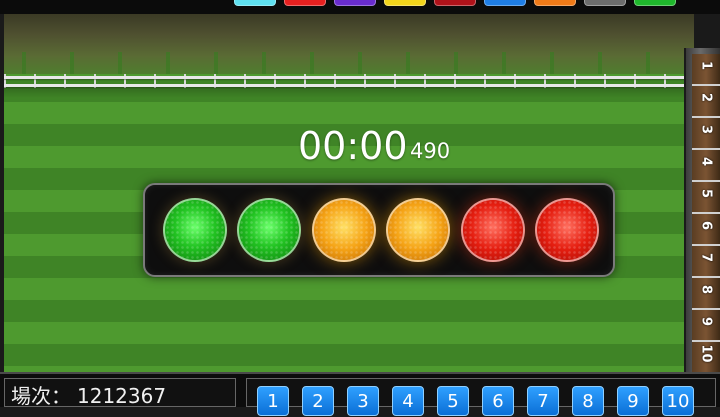  What do you see at coordinates (349, 63) in the screenshot?
I see `grass-tufts` at bounding box center [349, 63].